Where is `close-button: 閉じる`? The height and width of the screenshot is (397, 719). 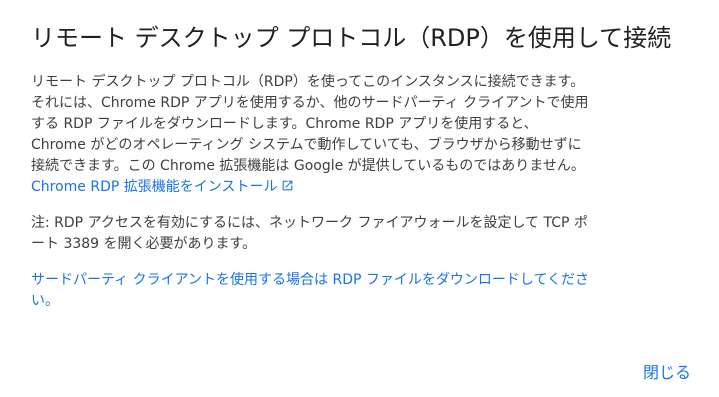
close-button: 閉じる is located at coordinates (667, 373).